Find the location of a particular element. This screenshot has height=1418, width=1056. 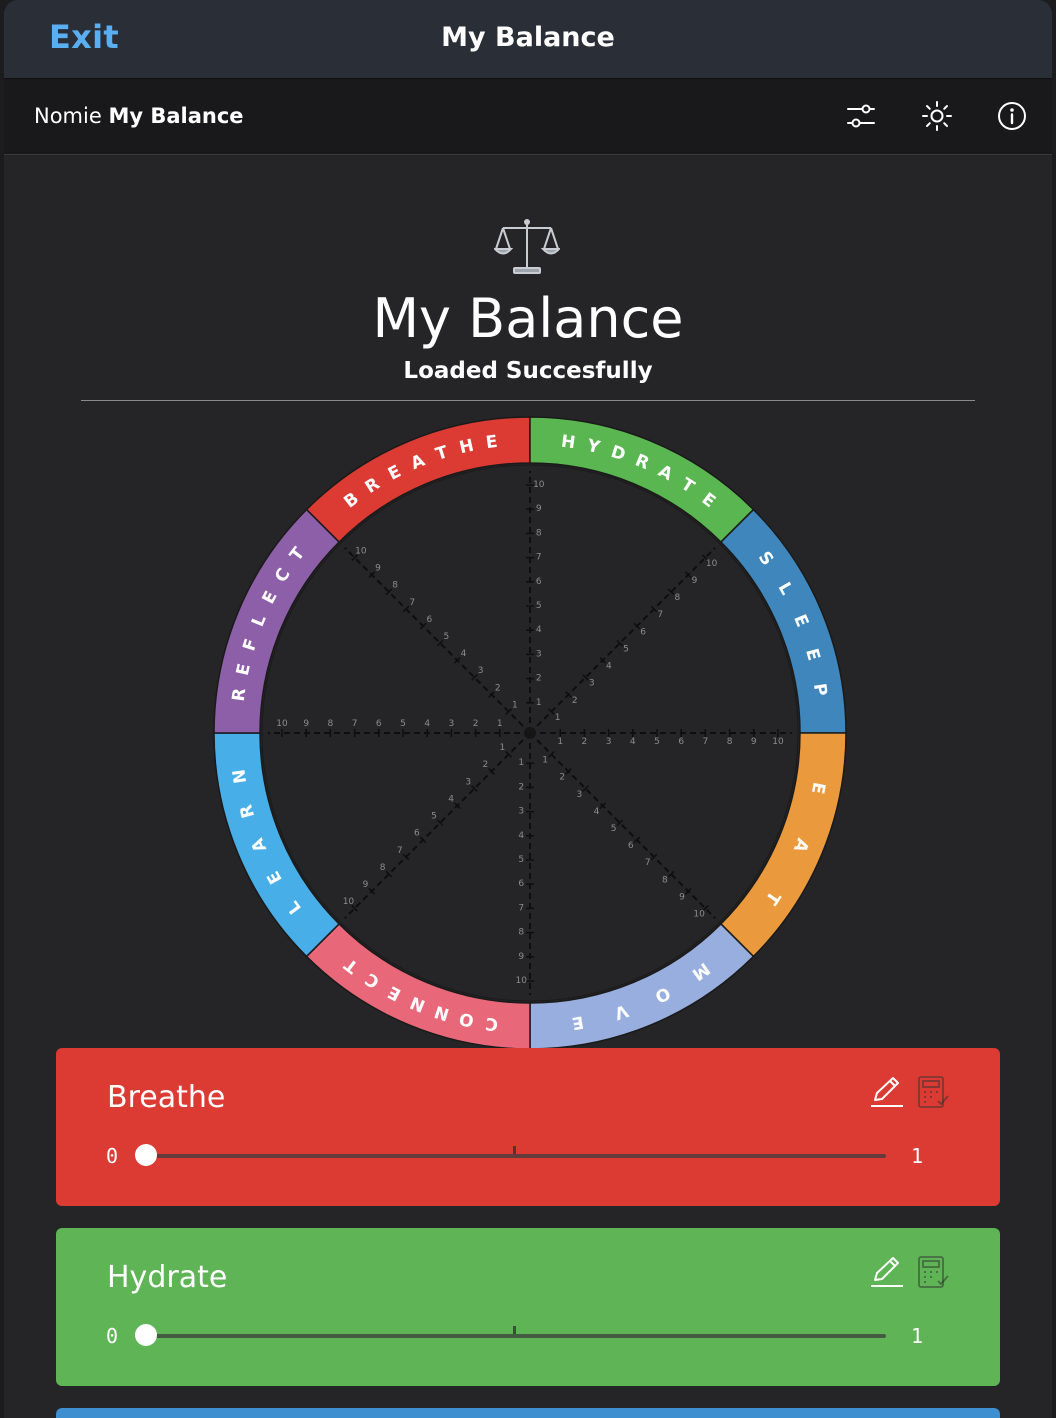

wheel-segment-letter: C is located at coordinates (491, 1023).